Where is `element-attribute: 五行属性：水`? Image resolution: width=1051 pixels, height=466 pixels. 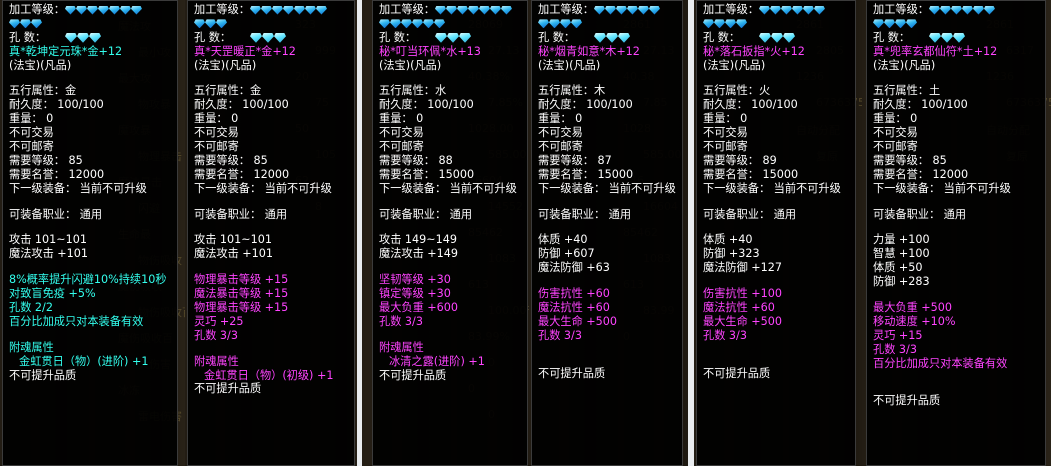 element-attribute: 五行属性：水 is located at coordinates (413, 91).